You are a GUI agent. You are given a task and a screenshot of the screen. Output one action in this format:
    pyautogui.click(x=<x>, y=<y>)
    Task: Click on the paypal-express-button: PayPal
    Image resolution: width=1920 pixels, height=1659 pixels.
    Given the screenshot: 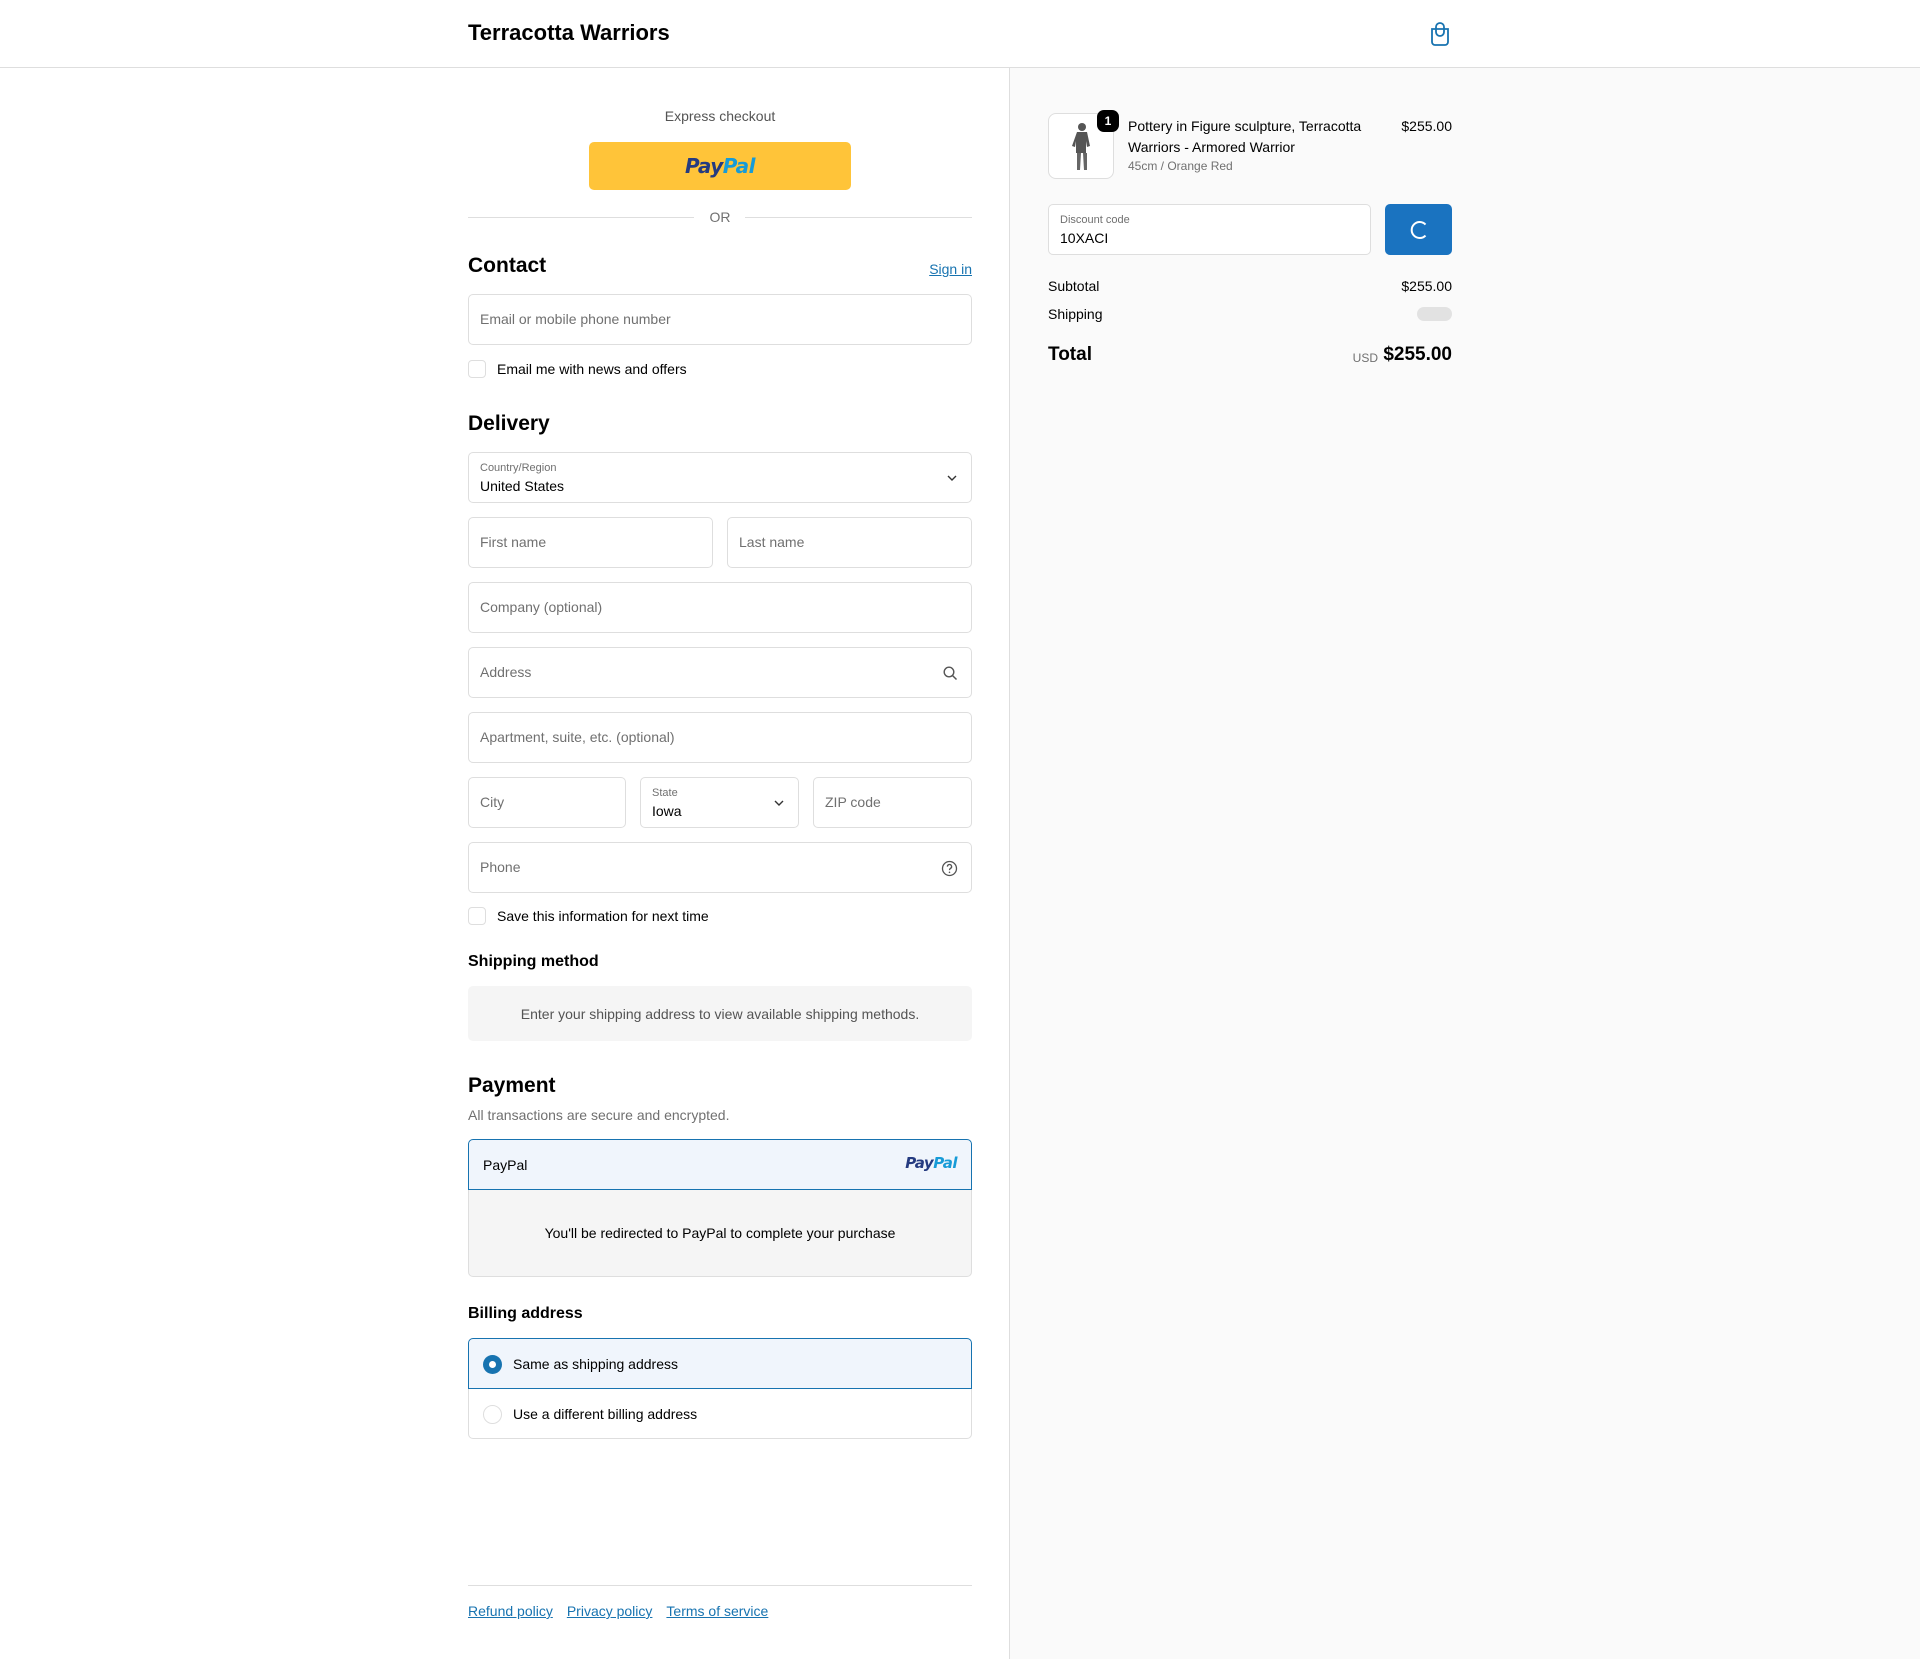 What is the action you would take?
    pyautogui.click(x=720, y=166)
    